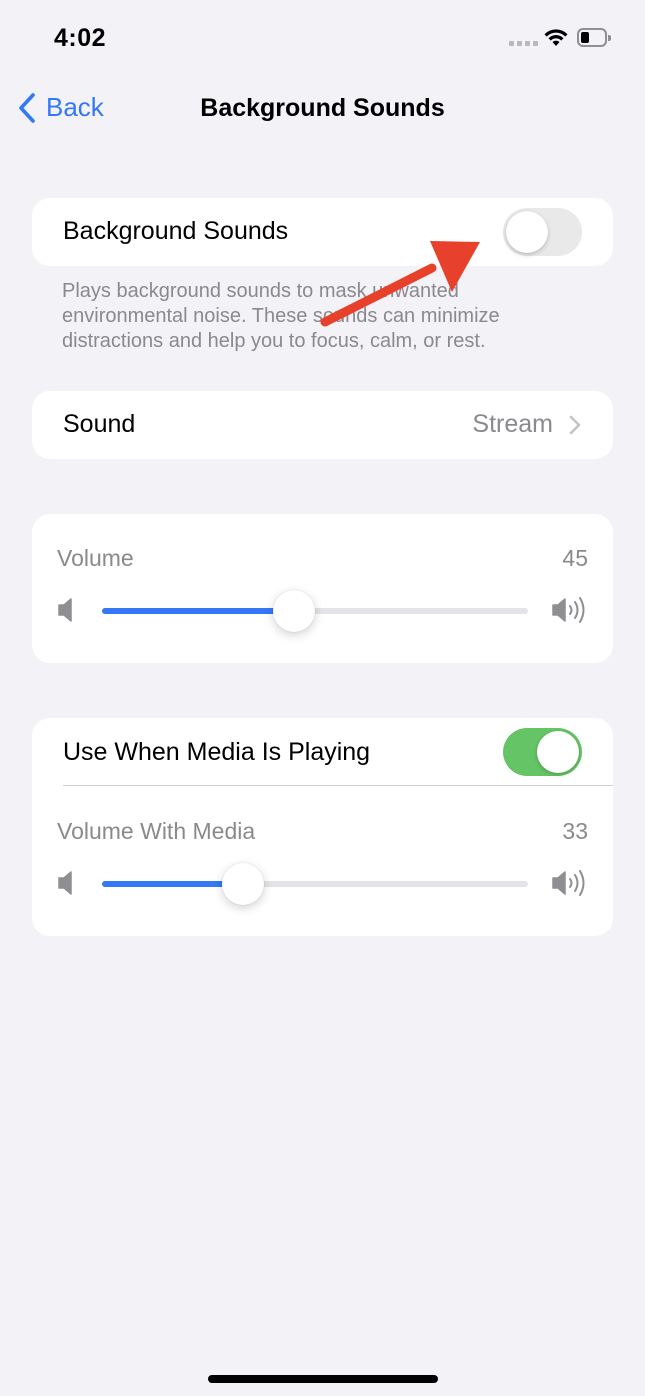  What do you see at coordinates (176, 231) in the screenshot?
I see `background-sounds-label: Background Sounds` at bounding box center [176, 231].